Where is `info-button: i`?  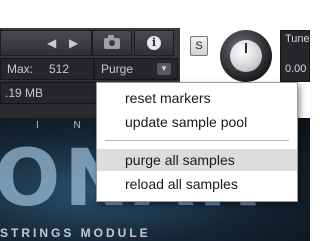 info-button: i is located at coordinates (154, 43).